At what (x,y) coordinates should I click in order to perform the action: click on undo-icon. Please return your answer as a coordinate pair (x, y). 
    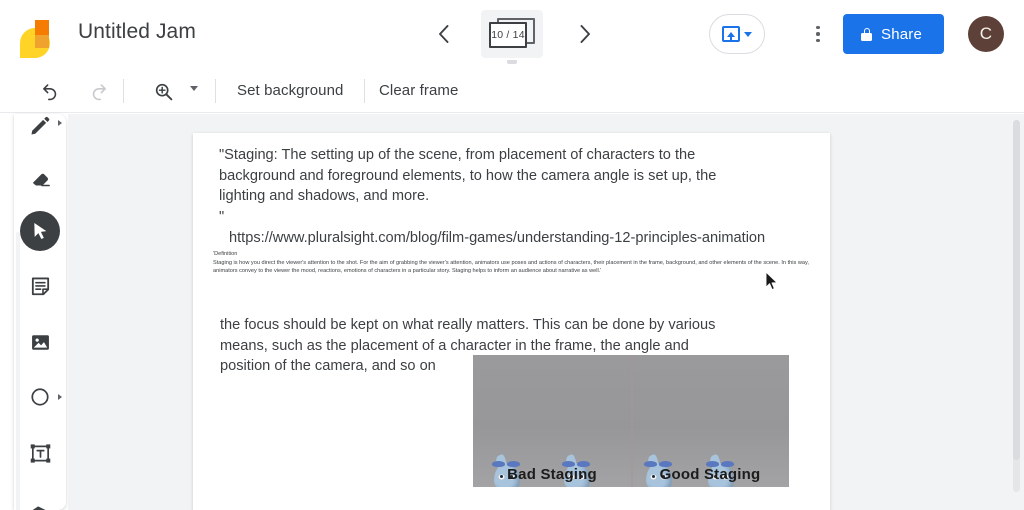
    Looking at the image, I should click on (49, 91).